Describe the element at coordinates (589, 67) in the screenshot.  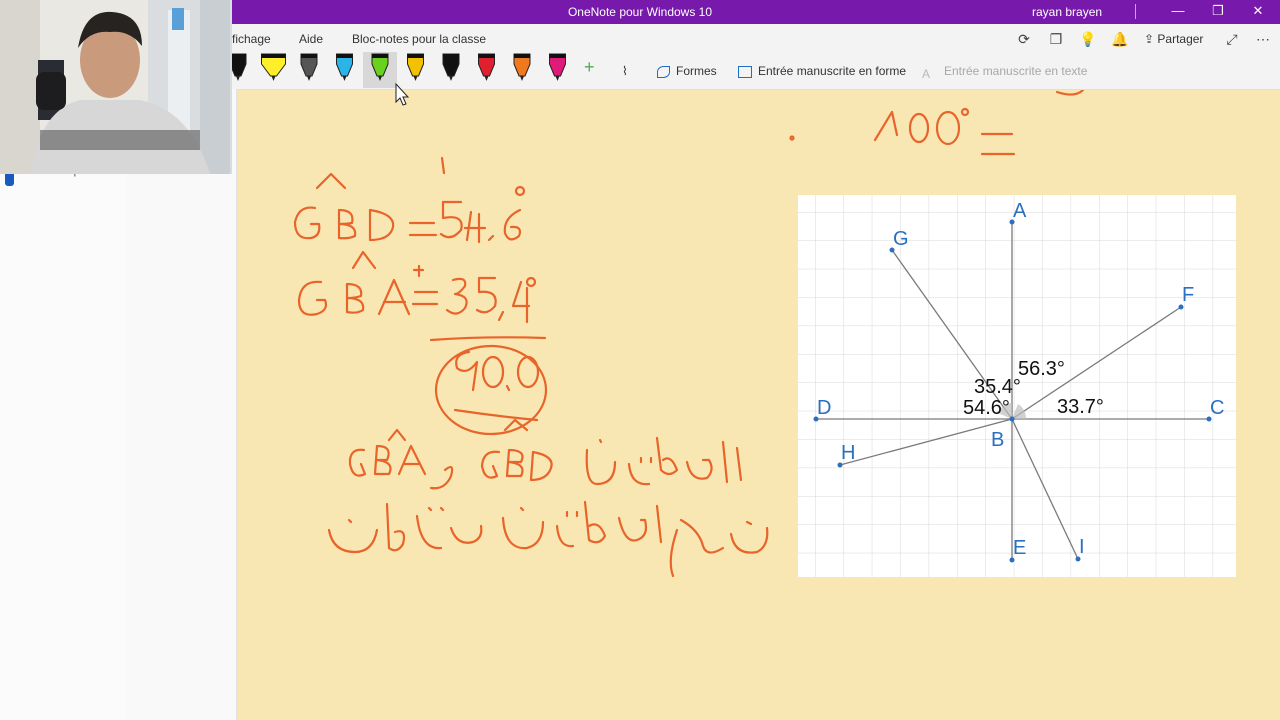
I see `add-pen-button: +` at that location.